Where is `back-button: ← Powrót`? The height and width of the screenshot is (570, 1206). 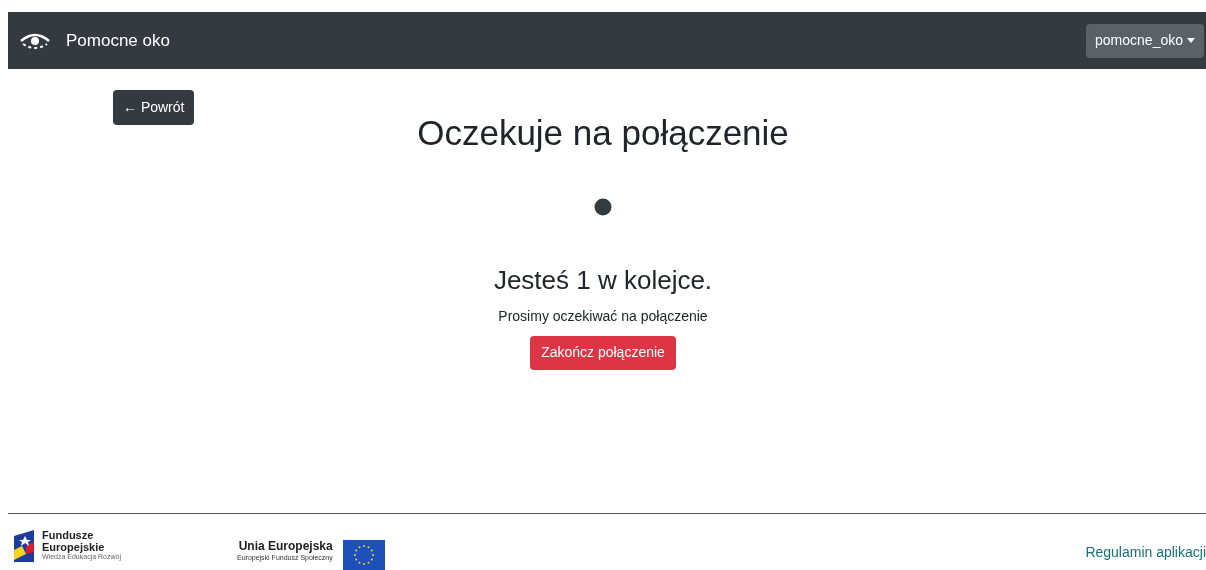 back-button: ← Powrót is located at coordinates (154, 107).